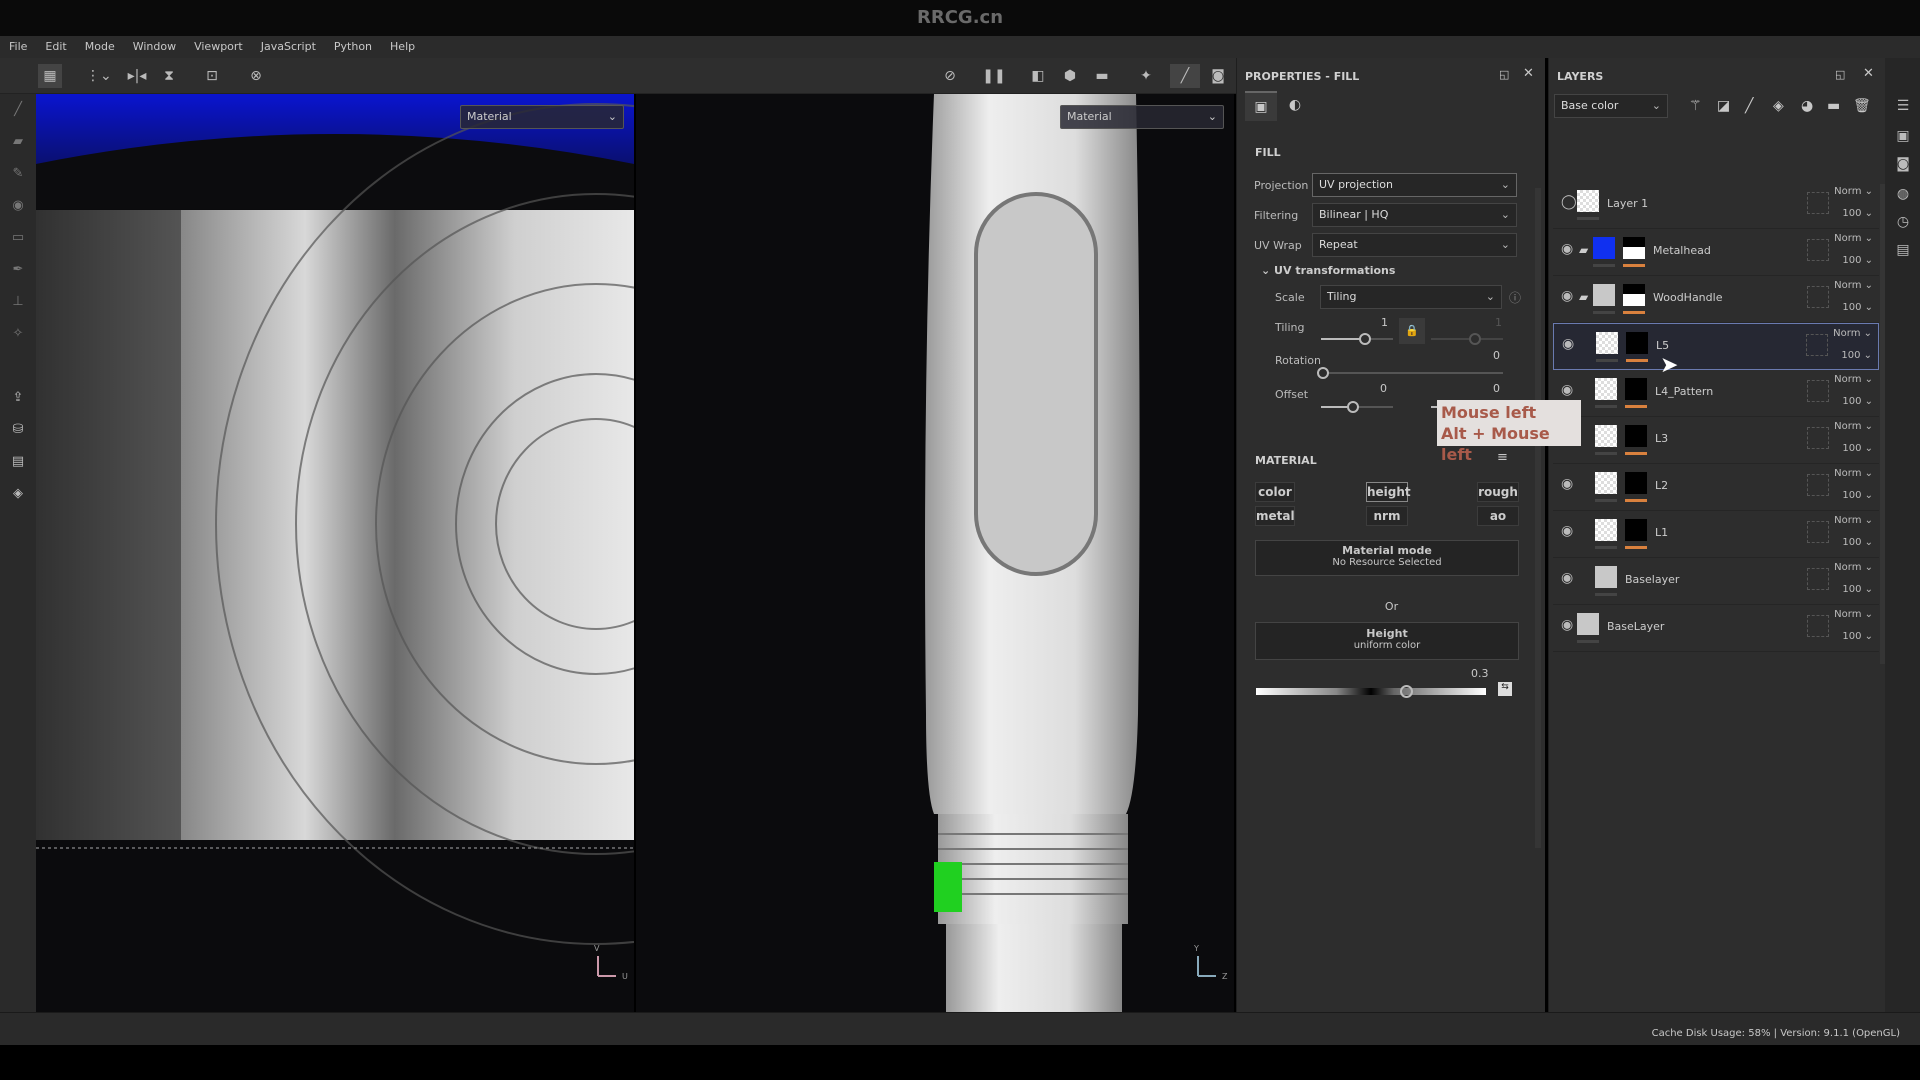 Image resolution: width=1920 pixels, height=1080 pixels. What do you see at coordinates (18, 240) in the screenshot?
I see `clone-tool-icon: ▭` at bounding box center [18, 240].